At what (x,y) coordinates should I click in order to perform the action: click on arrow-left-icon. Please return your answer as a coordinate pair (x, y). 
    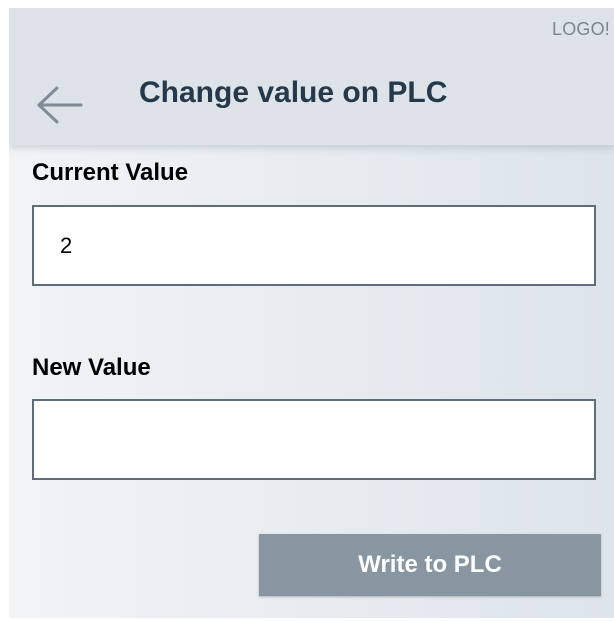
    Looking at the image, I should click on (60, 105).